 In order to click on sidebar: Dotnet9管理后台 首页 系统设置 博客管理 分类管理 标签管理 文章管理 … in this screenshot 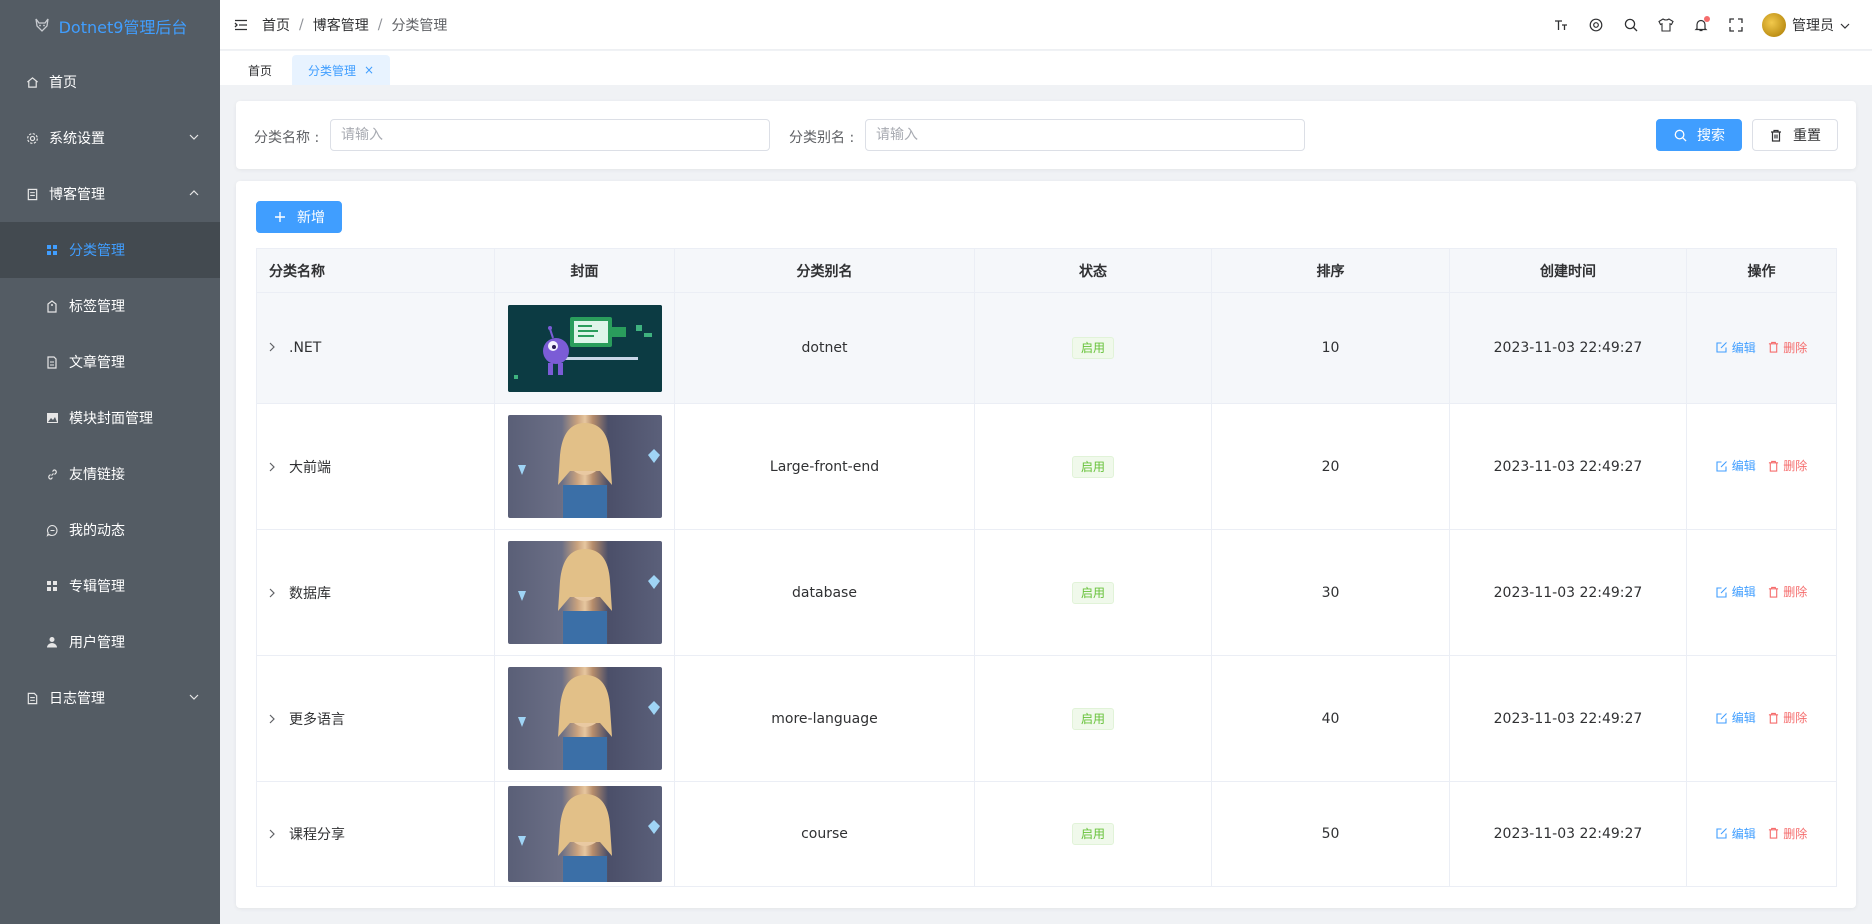, I will do `click(110, 462)`.